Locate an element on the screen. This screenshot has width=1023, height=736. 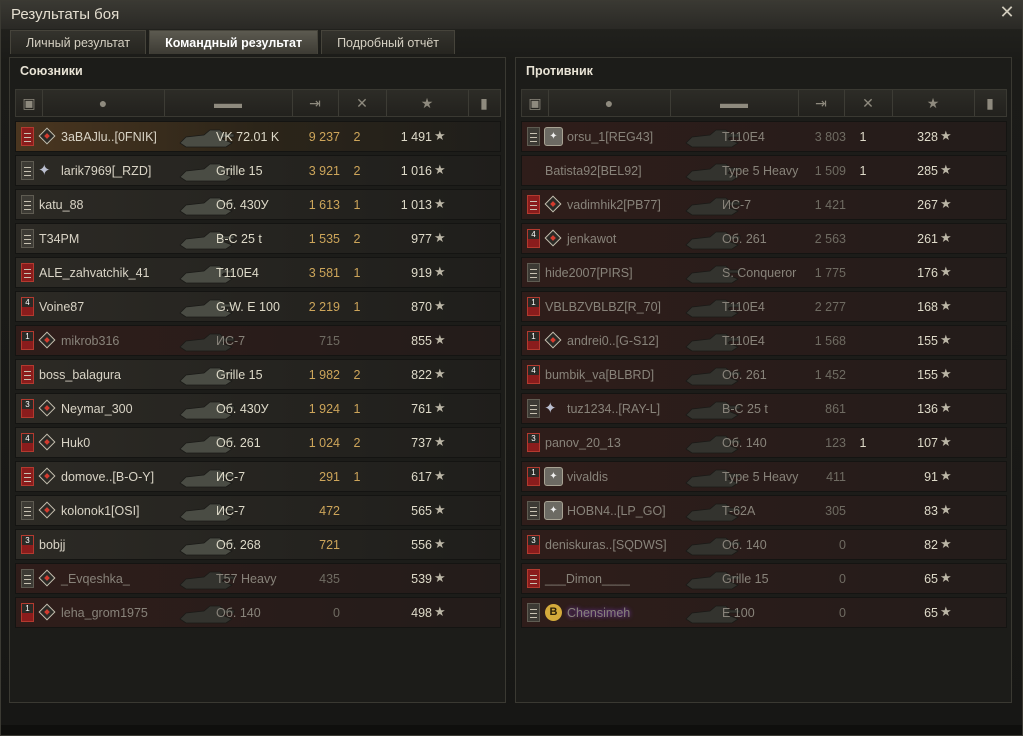
tab-personal-result: Личный результат is located at coordinates (78, 42).